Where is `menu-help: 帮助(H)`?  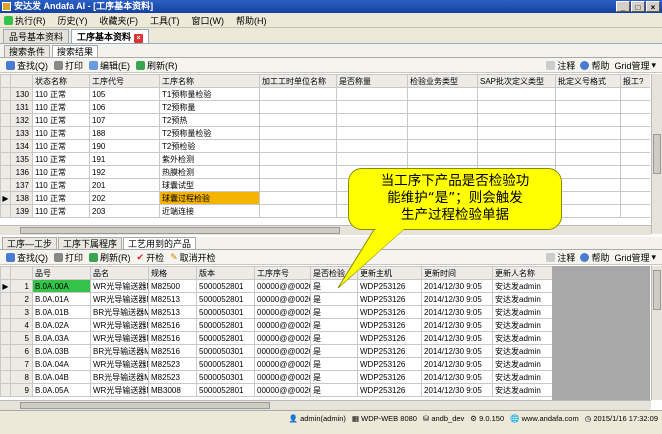 menu-help: 帮助(H) is located at coordinates (251, 20).